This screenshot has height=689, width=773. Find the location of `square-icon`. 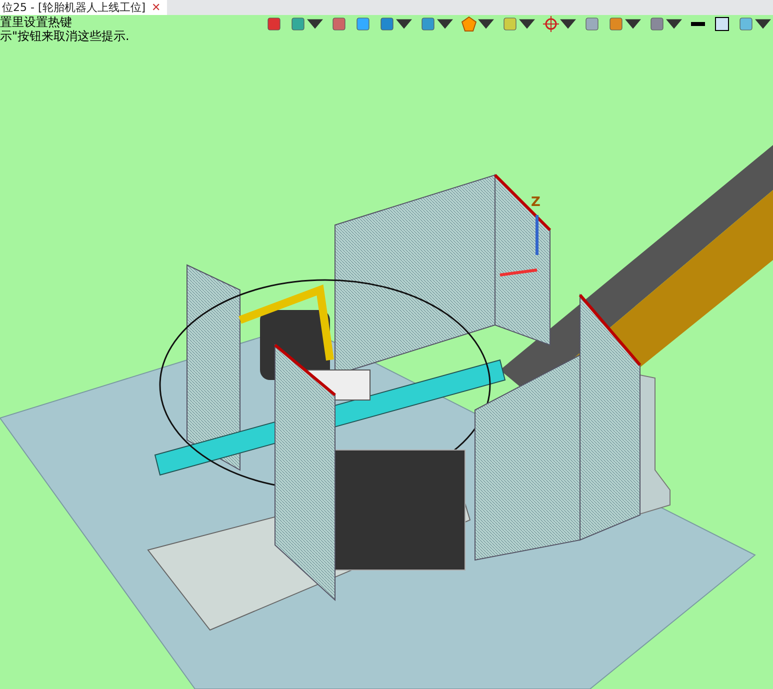

square-icon is located at coordinates (722, 24).